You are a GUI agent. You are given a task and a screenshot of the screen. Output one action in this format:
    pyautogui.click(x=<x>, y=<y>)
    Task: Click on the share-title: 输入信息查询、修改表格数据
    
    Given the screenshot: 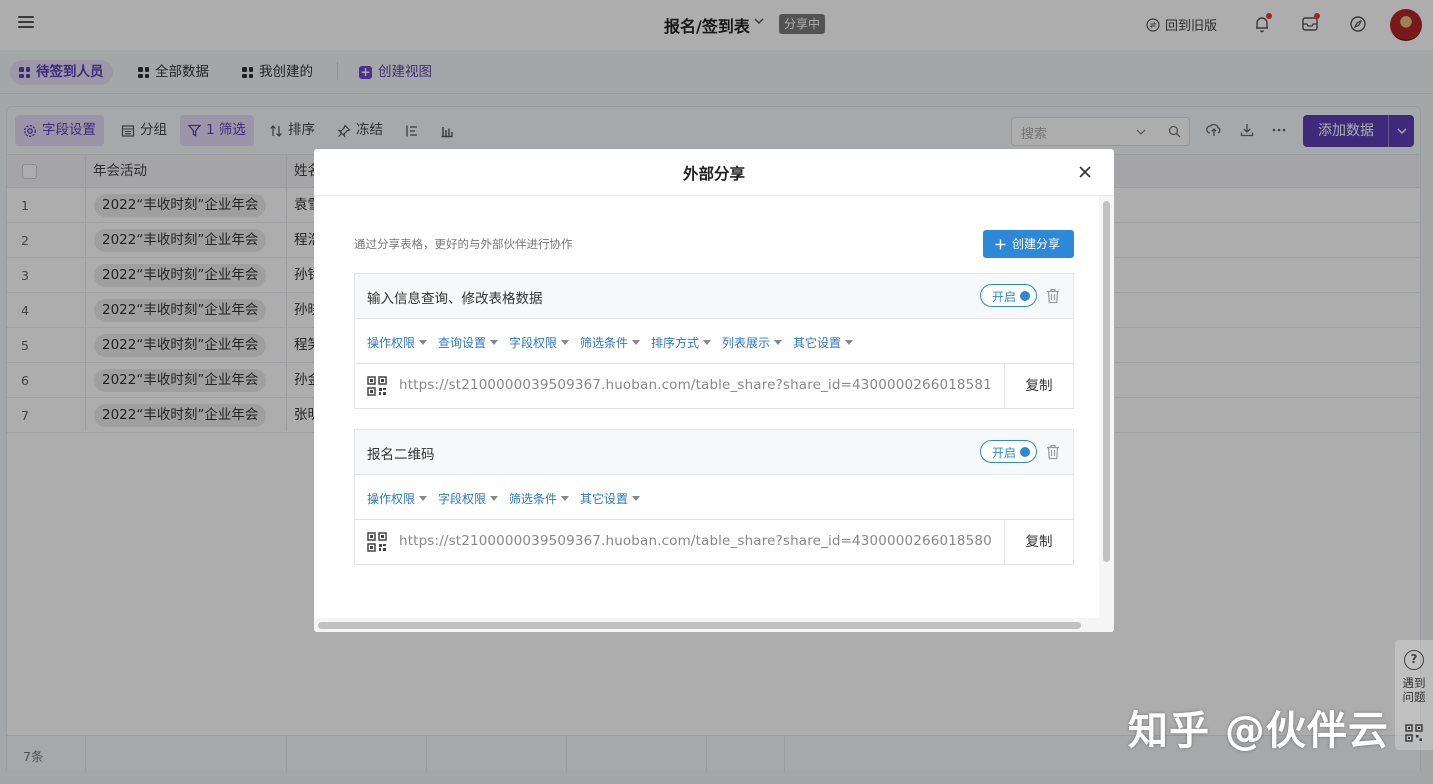 What is the action you would take?
    pyautogui.click(x=455, y=299)
    